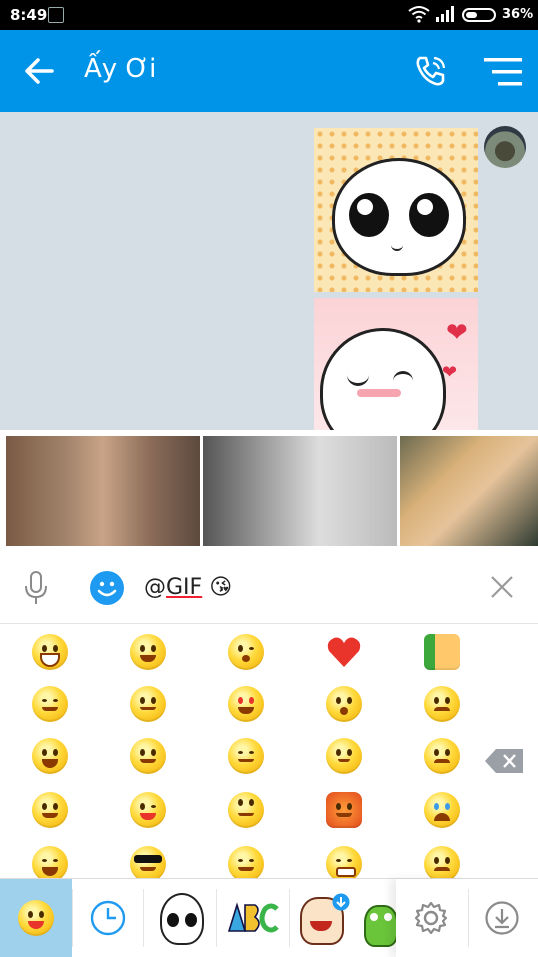 This screenshot has width=538, height=957. I want to click on battery-percent: 36%, so click(518, 14).